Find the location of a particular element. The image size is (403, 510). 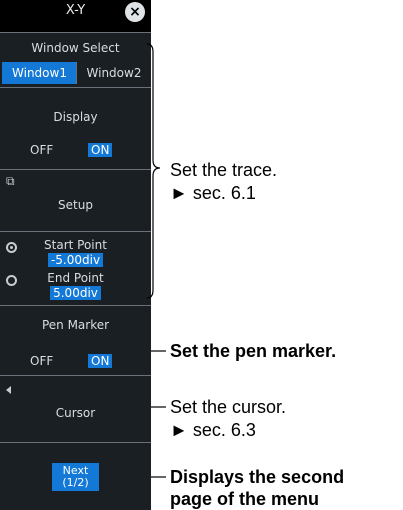

next-annotation-line1: Displays the second is located at coordinates (257, 477).